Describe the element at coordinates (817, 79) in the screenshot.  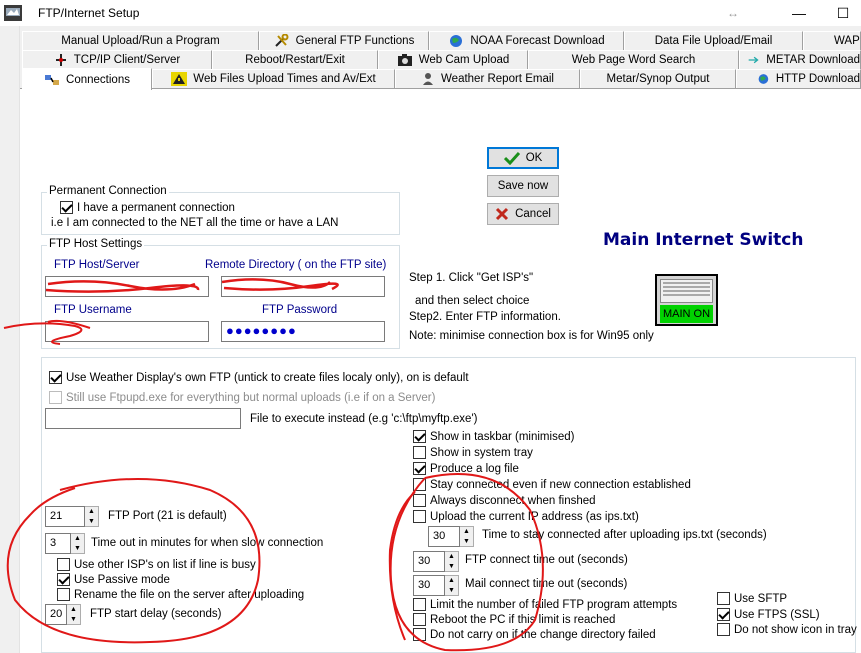
I see `tab-label: HTTP Download` at that location.